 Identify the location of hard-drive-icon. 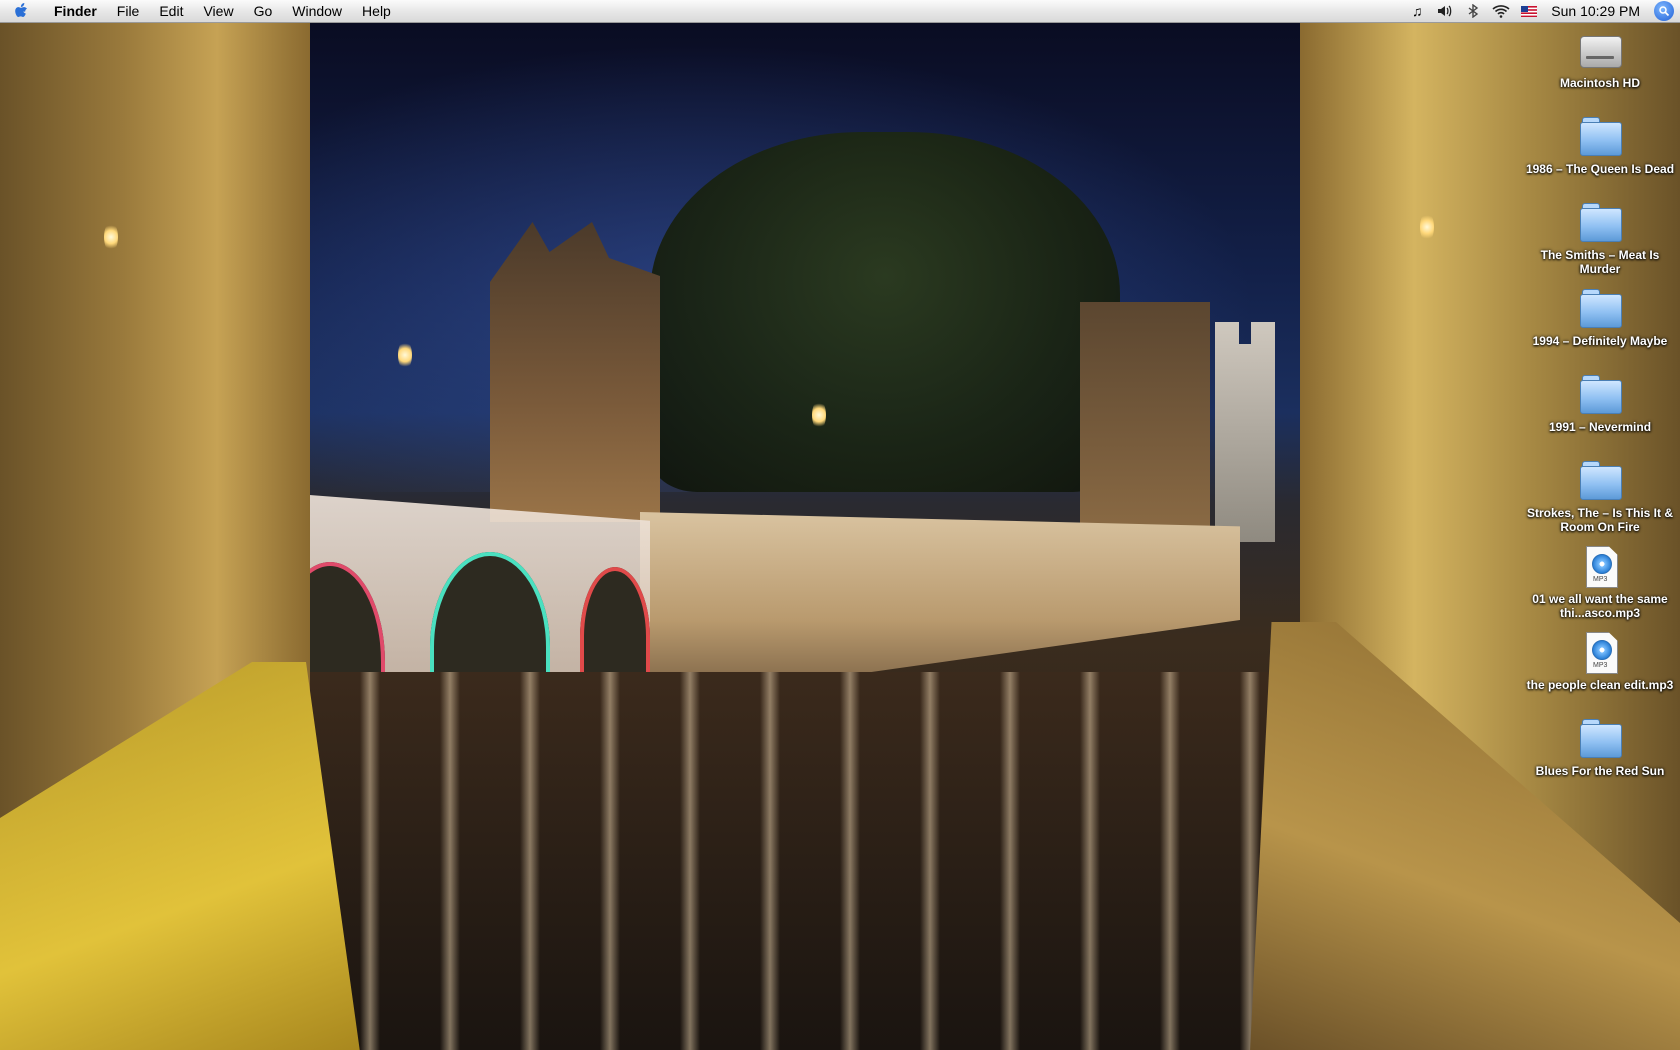
(1600, 50).